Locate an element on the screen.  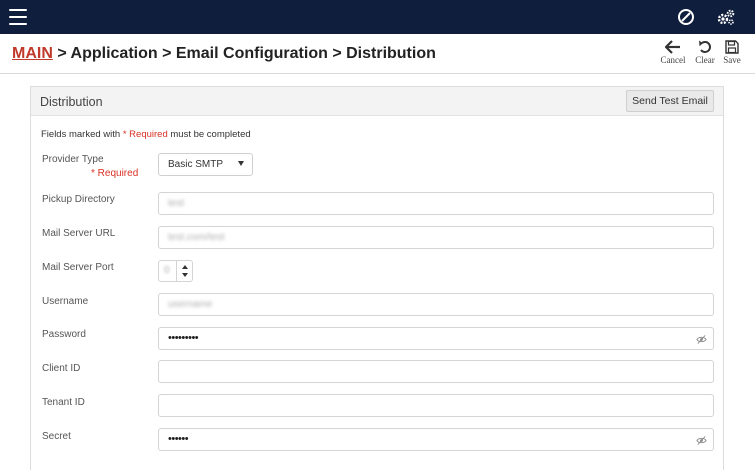
panel-header: Distribution Send Test Email is located at coordinates (377, 101).